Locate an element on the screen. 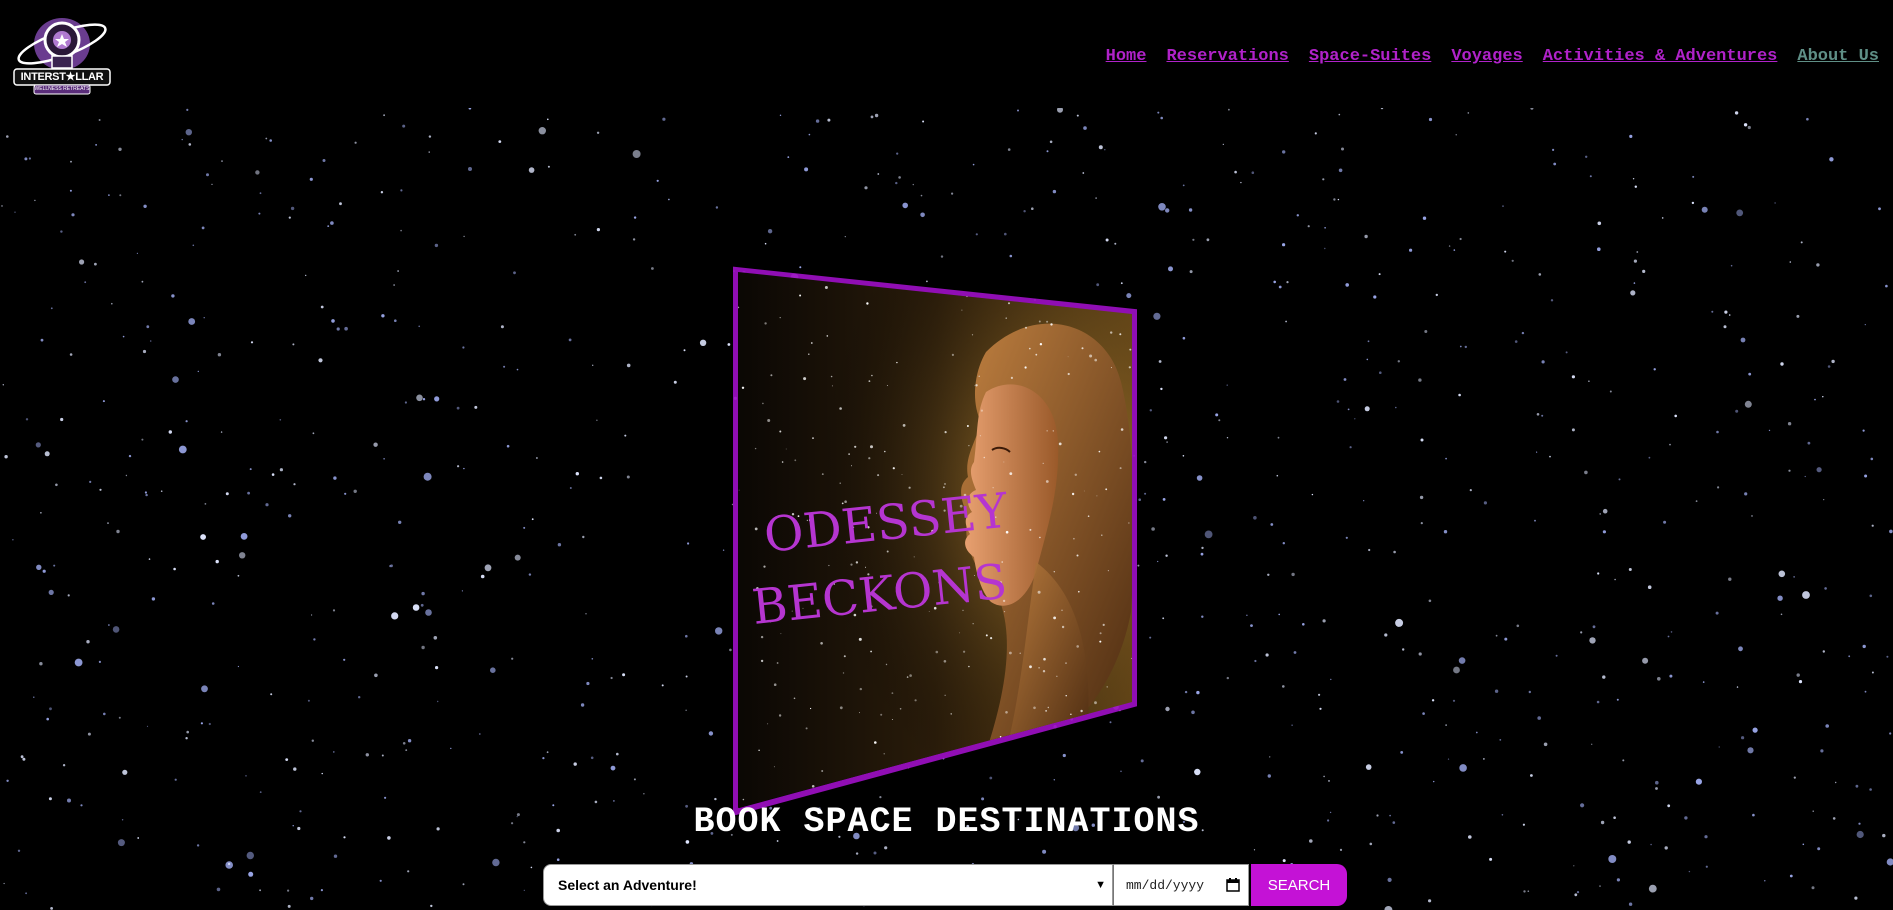 This screenshot has width=1893, height=910. nav-home-link: Home is located at coordinates (1126, 56).